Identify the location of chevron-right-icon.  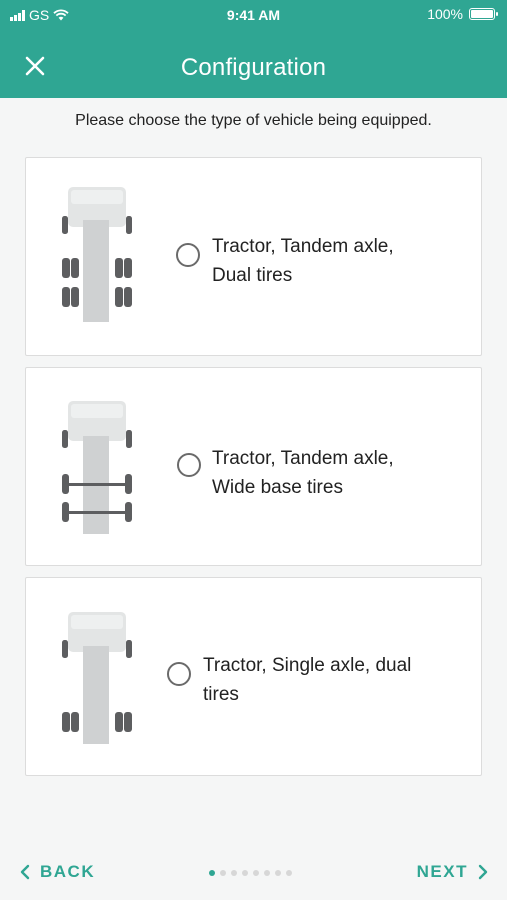
(483, 872).